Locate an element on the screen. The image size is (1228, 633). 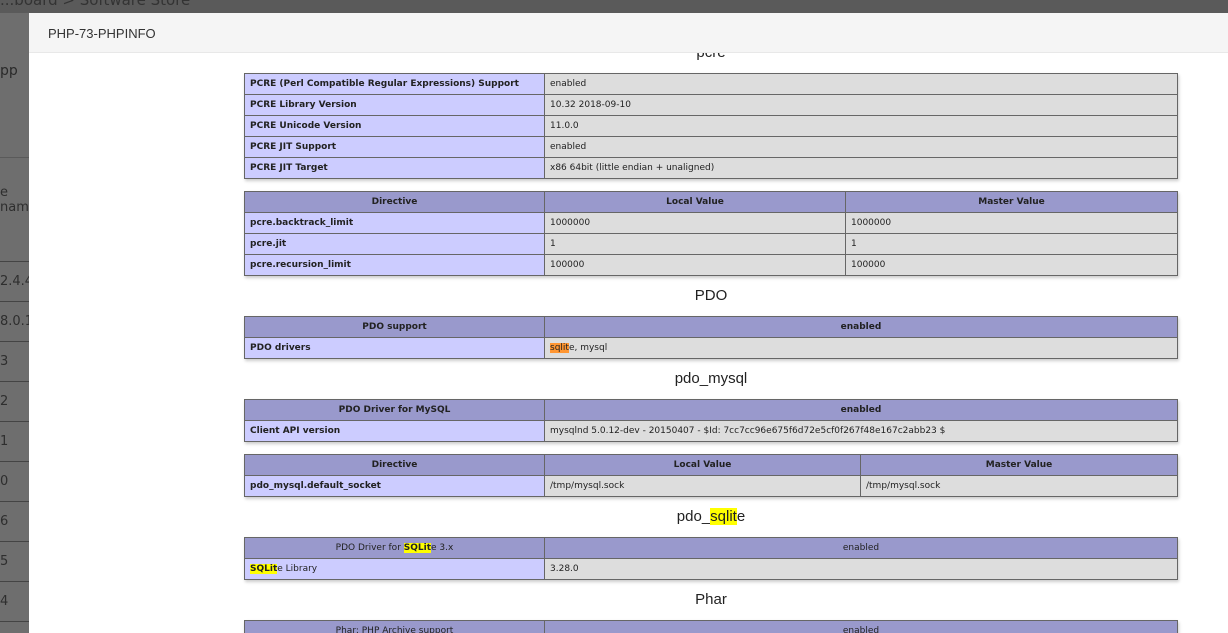
table-row: PCRE Library Version 10.32 2018-09-10 is located at coordinates (711, 105).